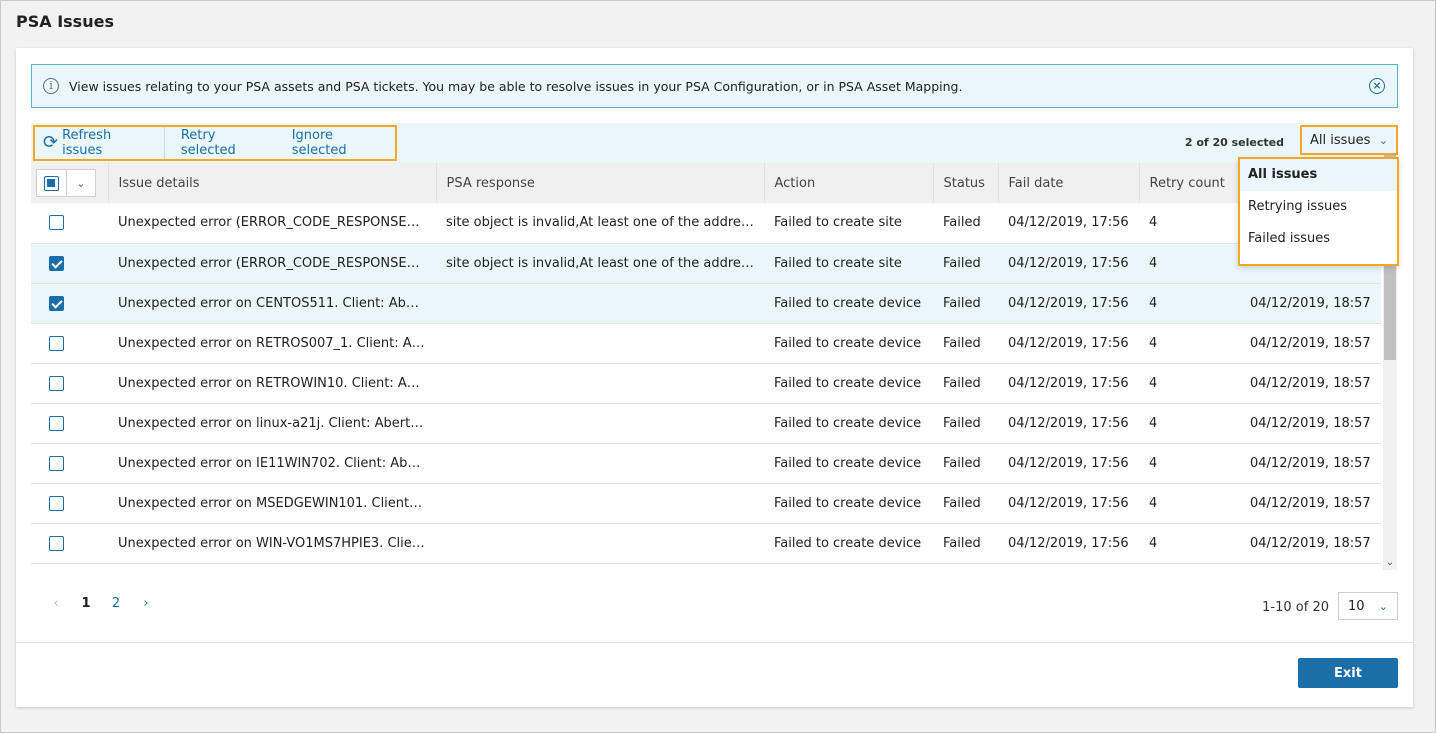 The image size is (1436, 733). What do you see at coordinates (1349, 140) in the screenshot?
I see `issue-filter-select: All issues ⌄` at bounding box center [1349, 140].